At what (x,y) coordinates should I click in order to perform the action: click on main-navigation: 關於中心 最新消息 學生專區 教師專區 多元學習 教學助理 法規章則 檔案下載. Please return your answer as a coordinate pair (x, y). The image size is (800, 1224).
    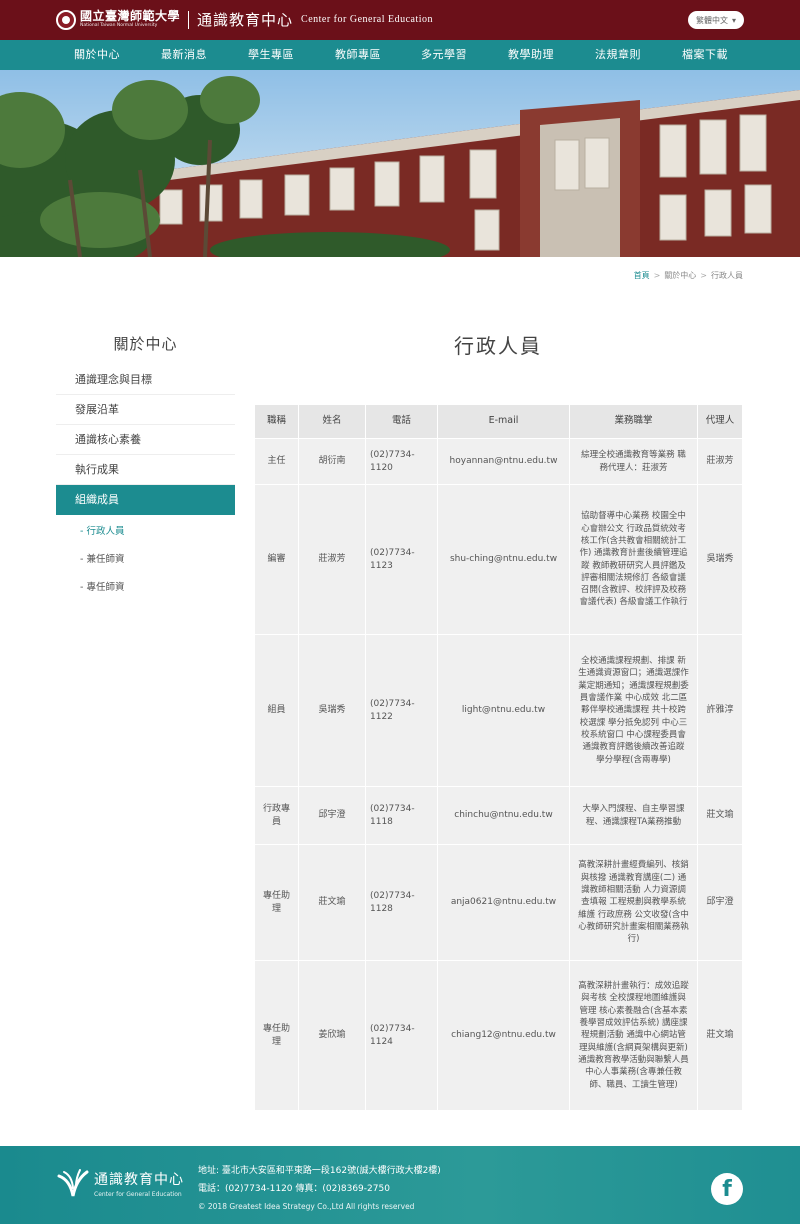
    Looking at the image, I should click on (400, 55).